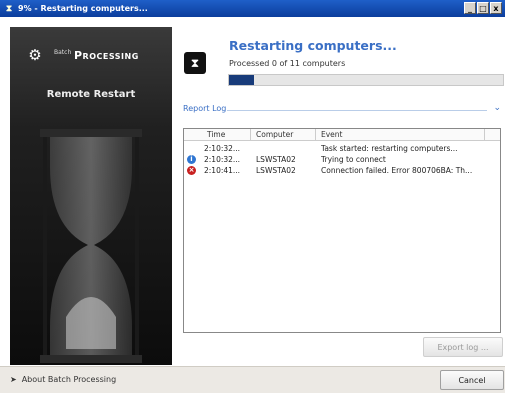  Describe the element at coordinates (106, 55) in the screenshot. I see `brand-processing-text: Processing` at that location.